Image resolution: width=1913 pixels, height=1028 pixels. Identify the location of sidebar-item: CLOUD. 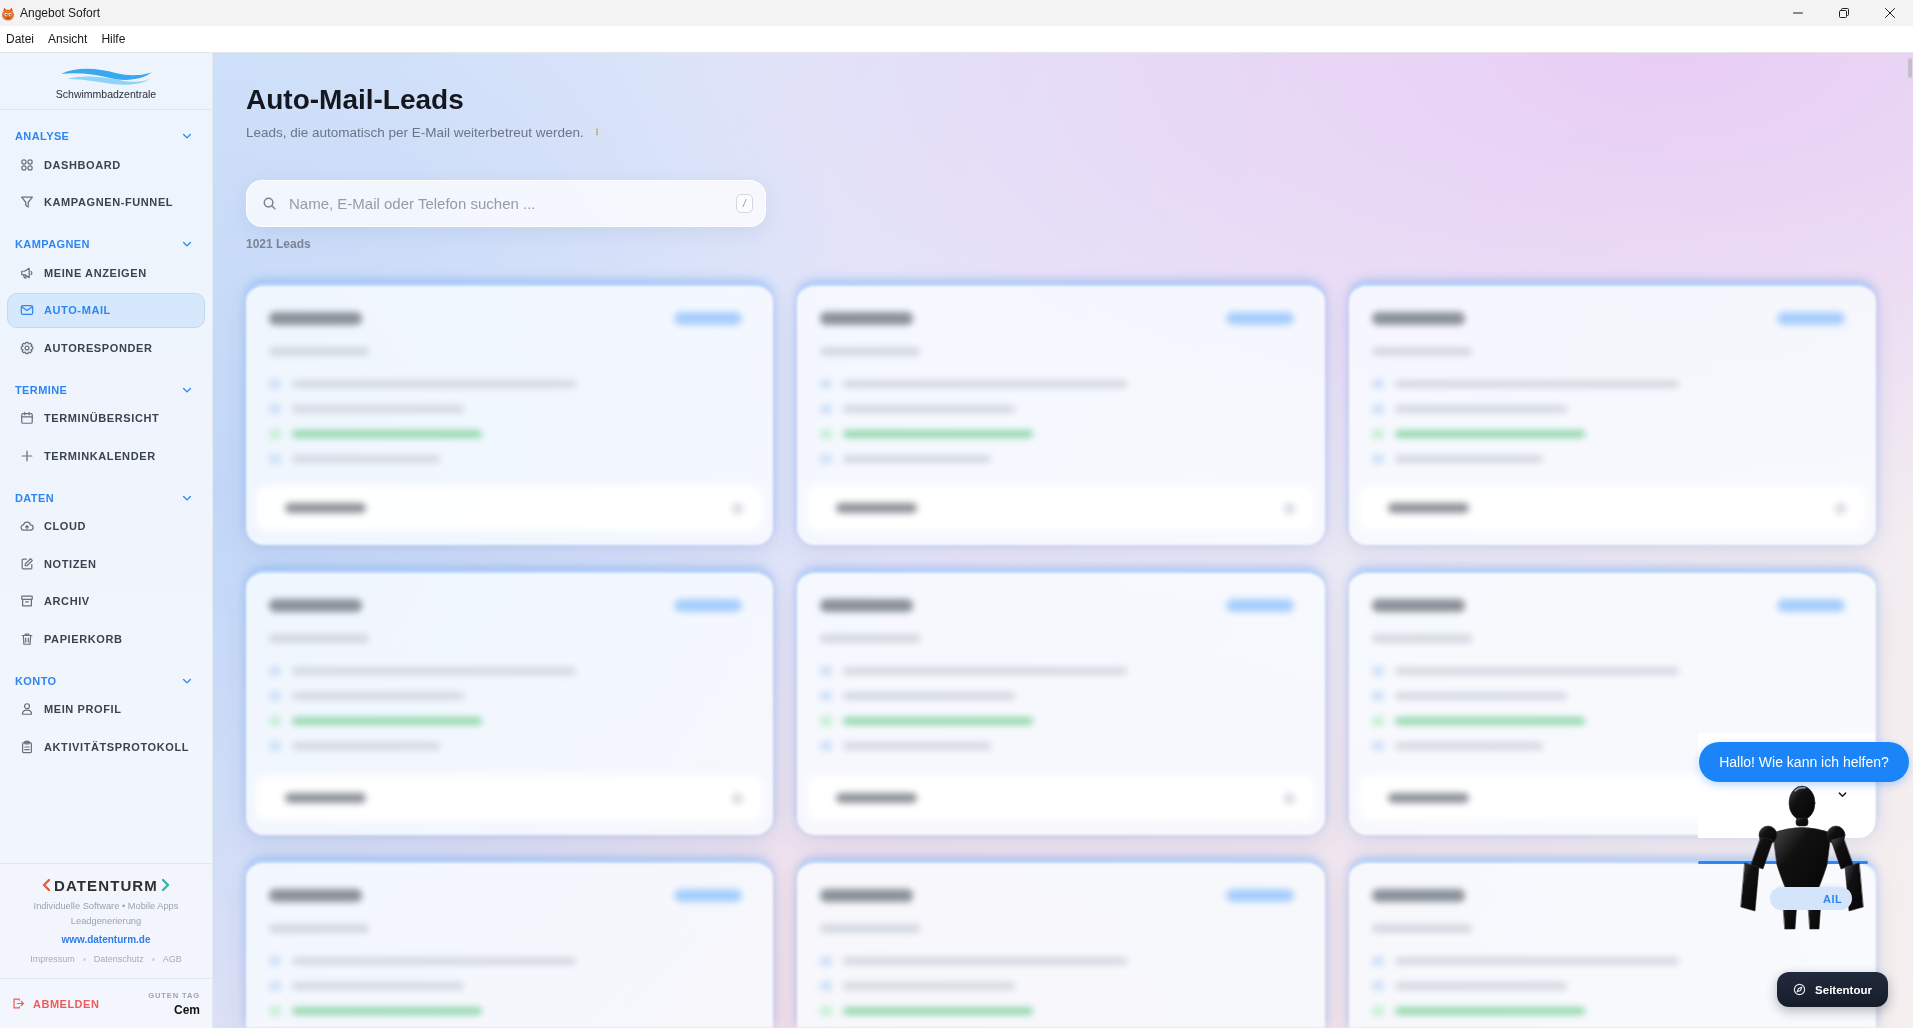
(106, 526).